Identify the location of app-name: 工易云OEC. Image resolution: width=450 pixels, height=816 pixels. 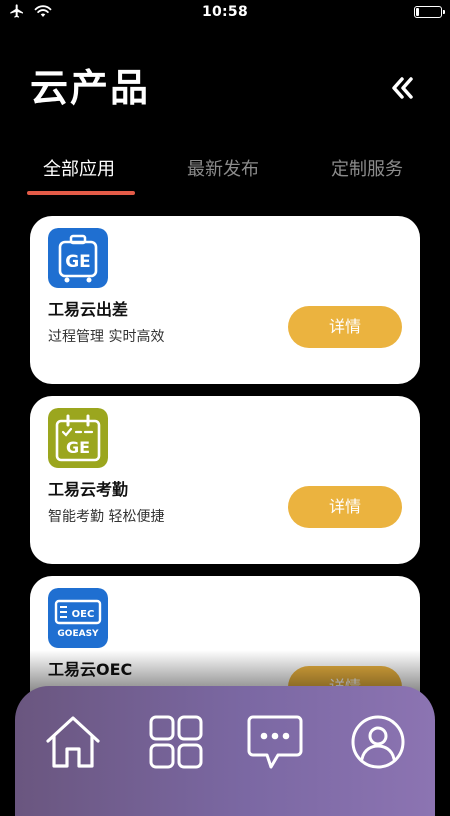
(90, 669).